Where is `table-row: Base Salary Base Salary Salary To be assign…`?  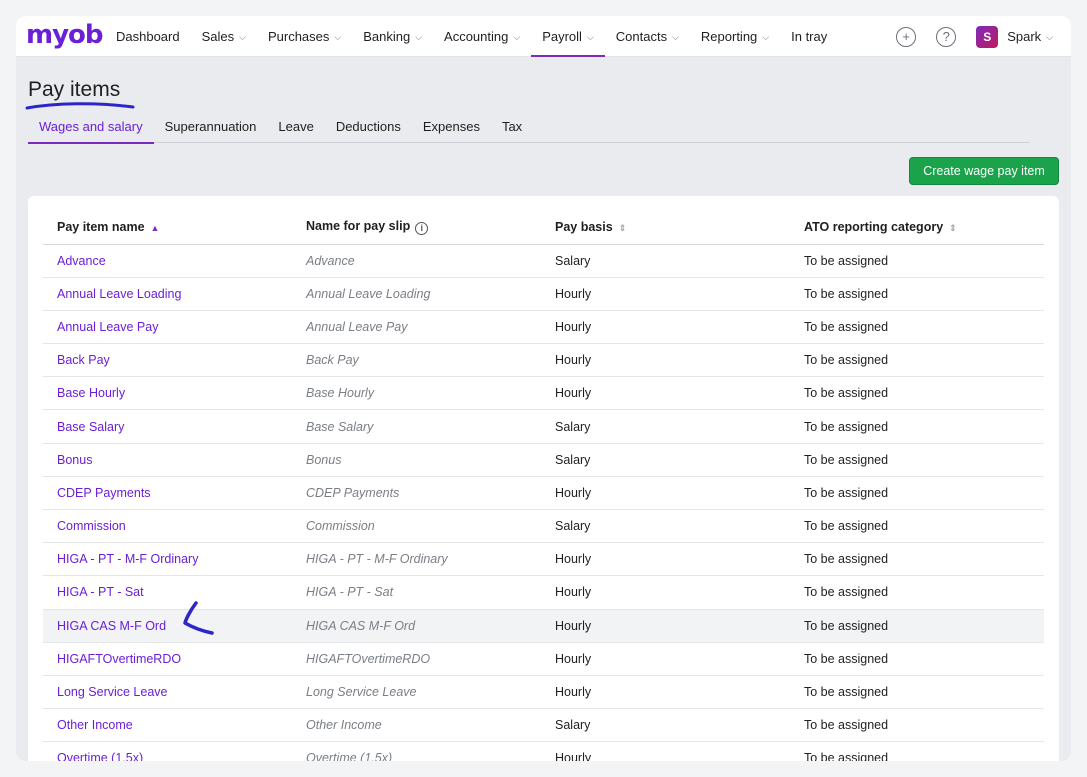
table-row: Base Salary Base Salary Salary To be assign… is located at coordinates (543, 426).